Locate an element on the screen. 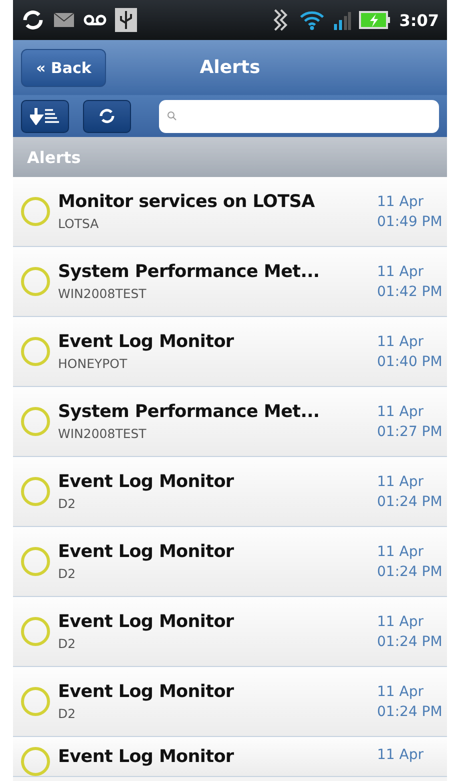 Image resolution: width=457 pixels, height=781 pixels. alert-row: System Performance Met... WIN2008TEST 11 Apr 01:27 PM is located at coordinates (230, 422).